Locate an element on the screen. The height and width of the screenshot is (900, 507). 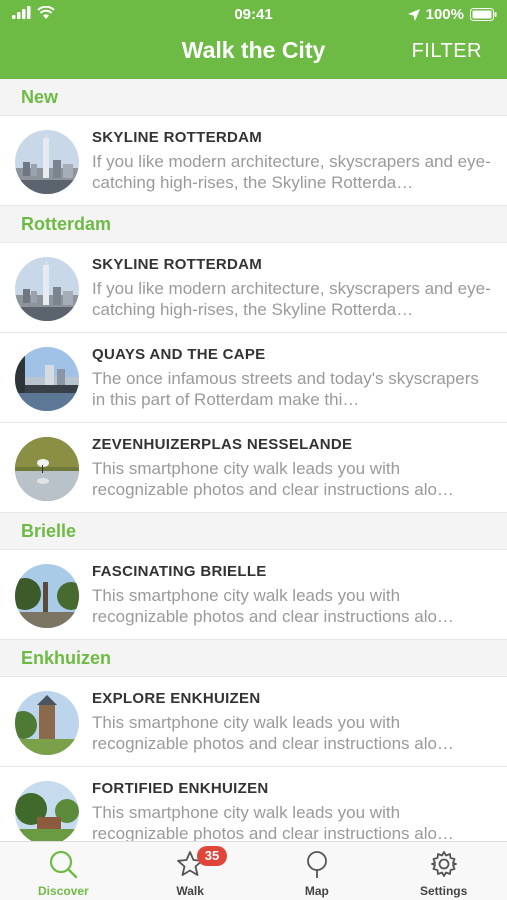
tab-bar: Discover Walk Map Settings 35 is located at coordinates (253, 870).